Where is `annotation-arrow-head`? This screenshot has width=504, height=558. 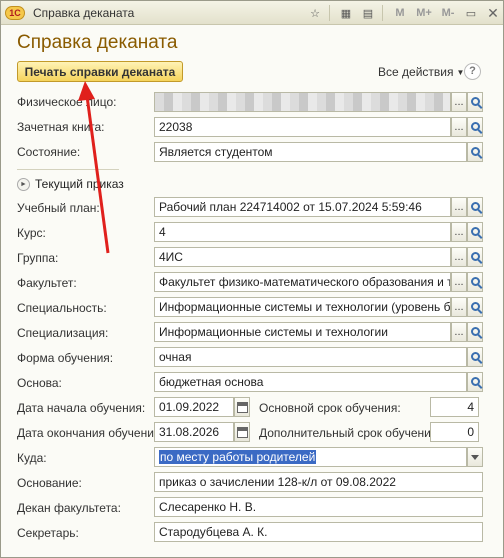 annotation-arrow-head is located at coordinates (86, 91).